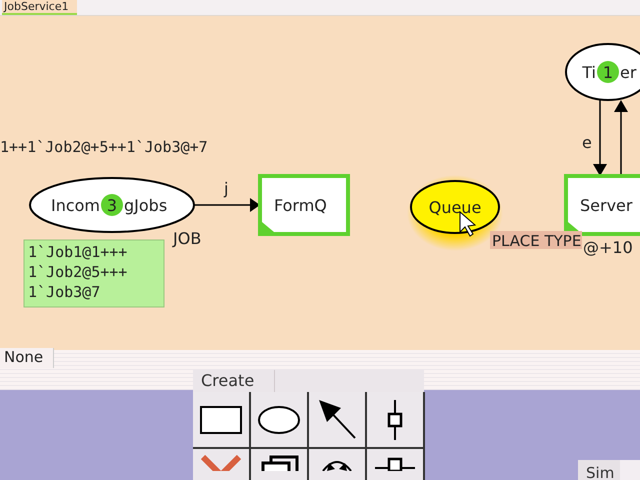 The height and width of the screenshot is (480, 640). I want to click on place-label: Ti, so click(589, 72).